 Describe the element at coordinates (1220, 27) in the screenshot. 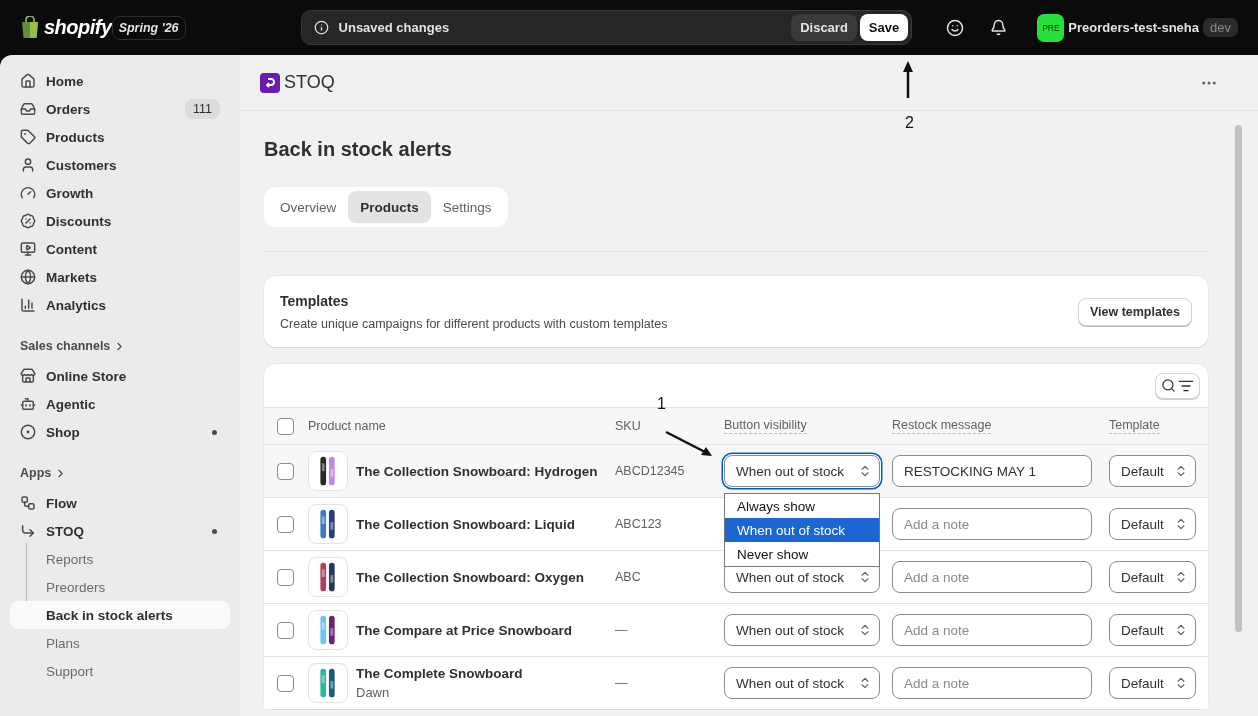

I see `environment-badge: dev` at that location.